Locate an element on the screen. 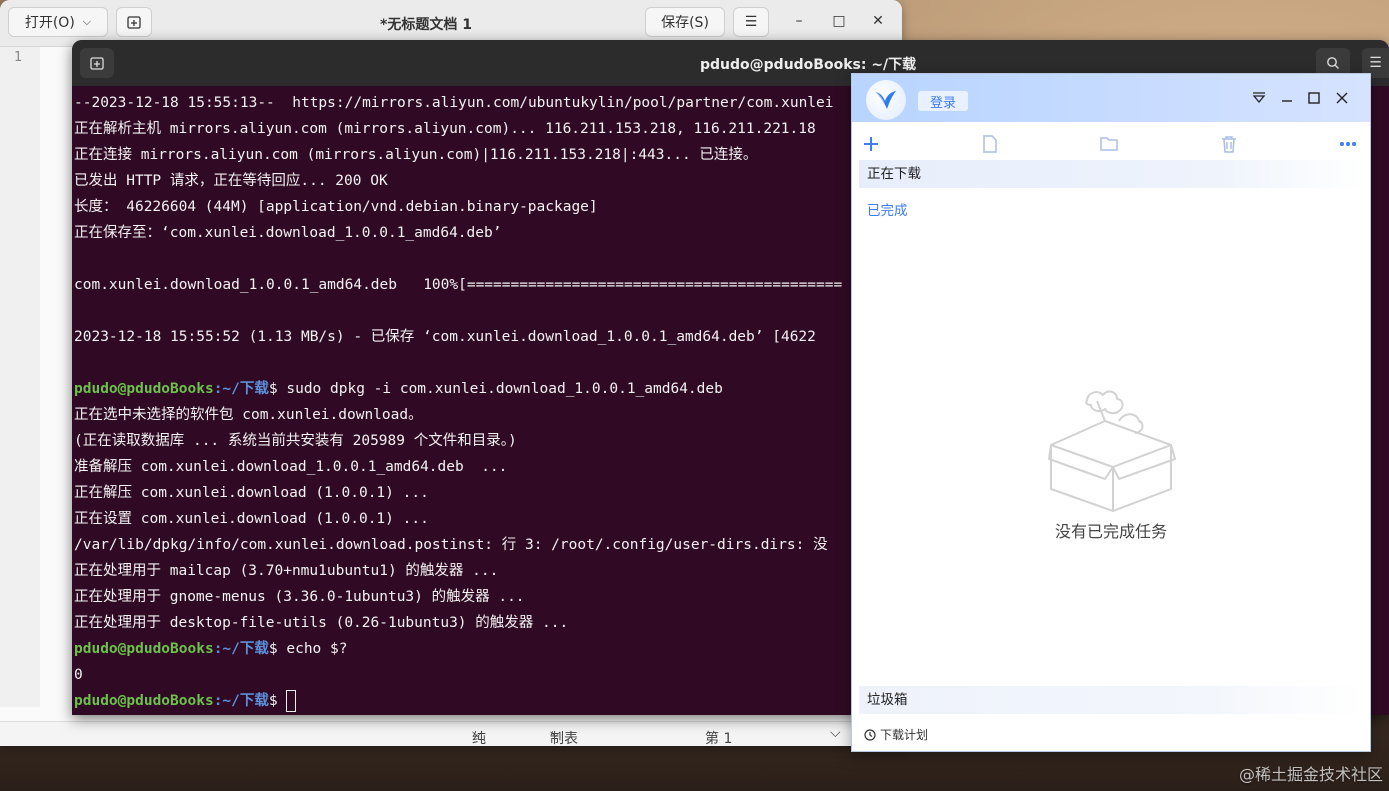 The height and width of the screenshot is (791, 1389). save-button: 保存(S) is located at coordinates (685, 22).